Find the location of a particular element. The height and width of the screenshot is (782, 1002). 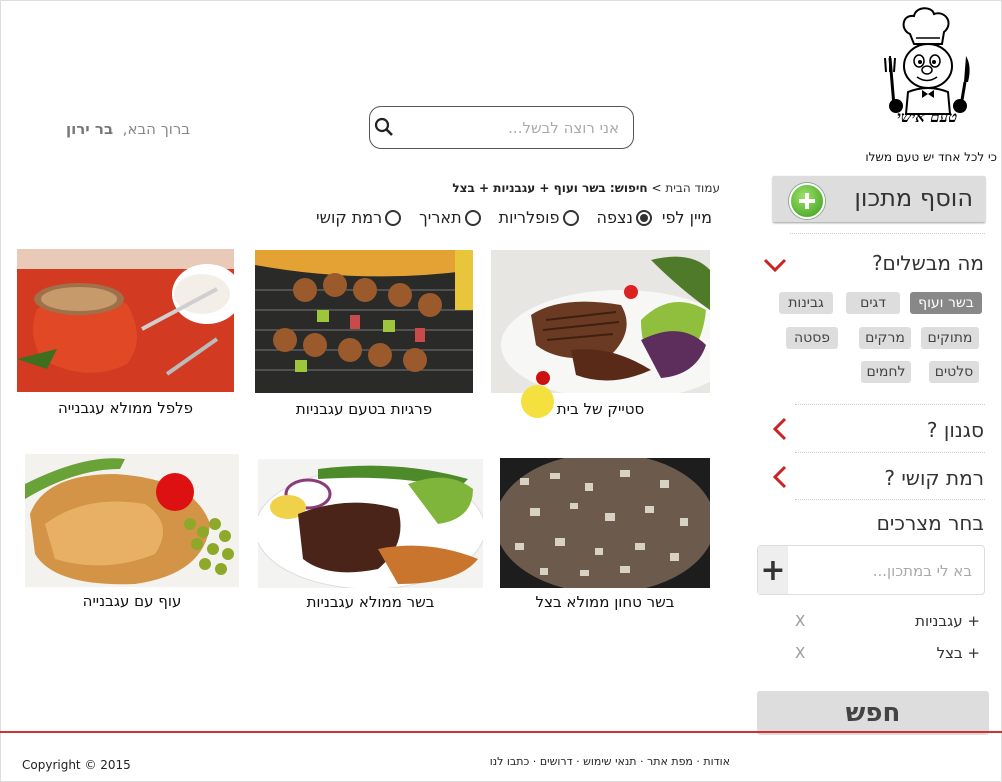

category-desserts: מתוקים is located at coordinates (950, 338).